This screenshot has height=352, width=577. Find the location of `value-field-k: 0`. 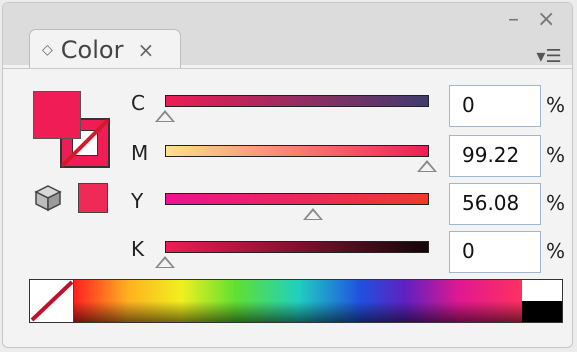

value-field-k: 0 is located at coordinates (495, 252).